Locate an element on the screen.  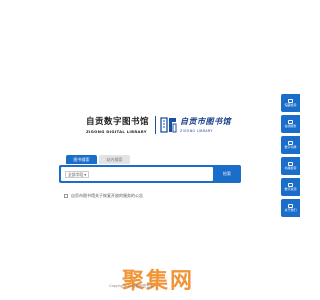
logo-divider is located at coordinates (156, 124).